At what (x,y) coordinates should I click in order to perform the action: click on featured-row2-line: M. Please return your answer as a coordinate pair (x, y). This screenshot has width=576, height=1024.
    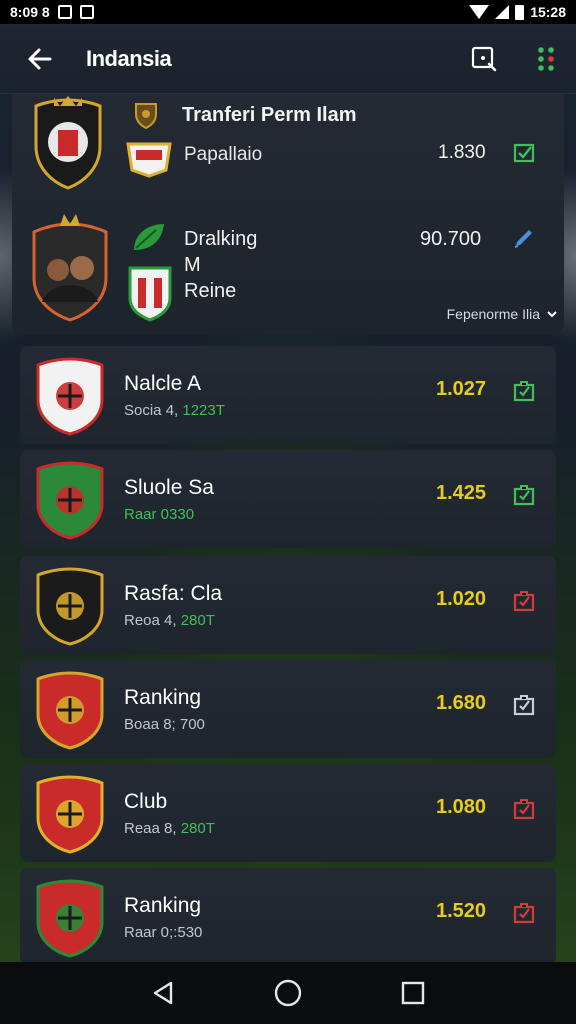
    Looking at the image, I should click on (192, 265).